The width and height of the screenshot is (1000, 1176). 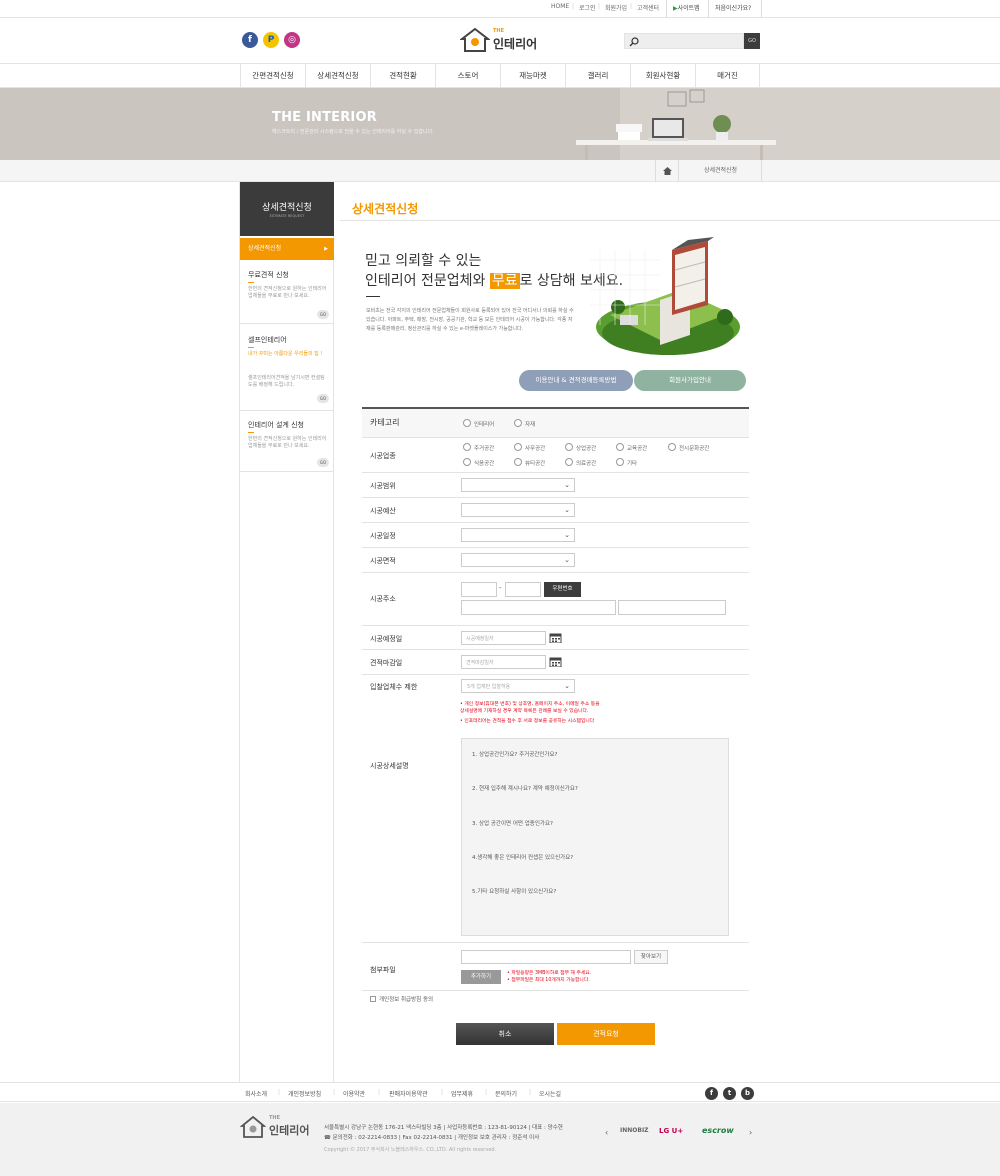 What do you see at coordinates (735, 9) in the screenshot?
I see `help-link: 처음이신가요?` at bounding box center [735, 9].